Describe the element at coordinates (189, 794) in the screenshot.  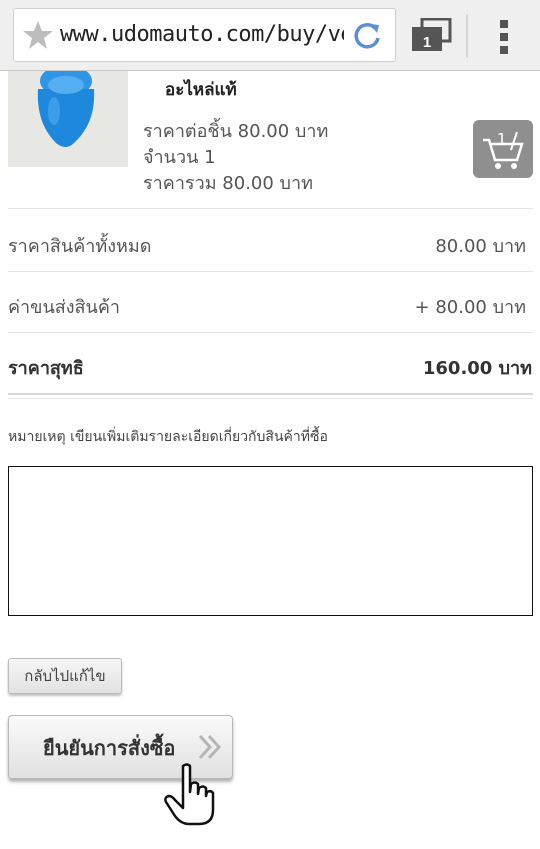
I see `pointer-hand-icon` at that location.